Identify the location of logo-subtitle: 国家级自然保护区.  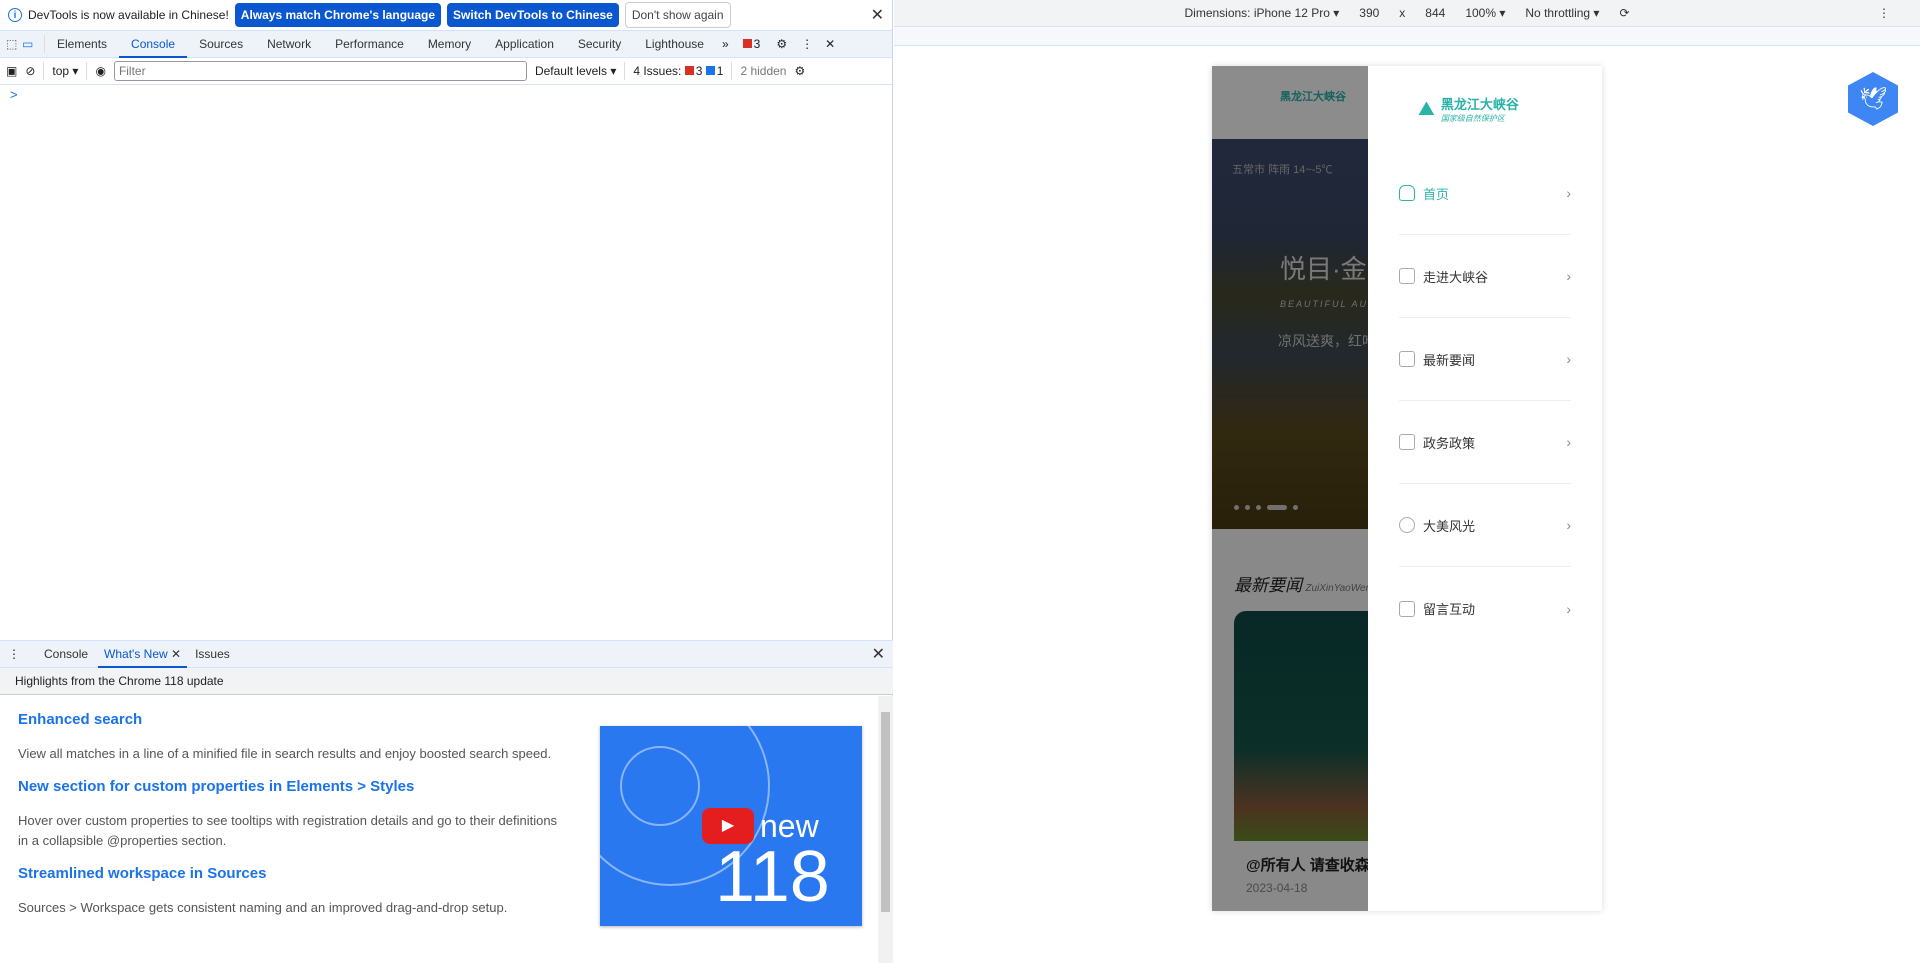
(1472, 118).